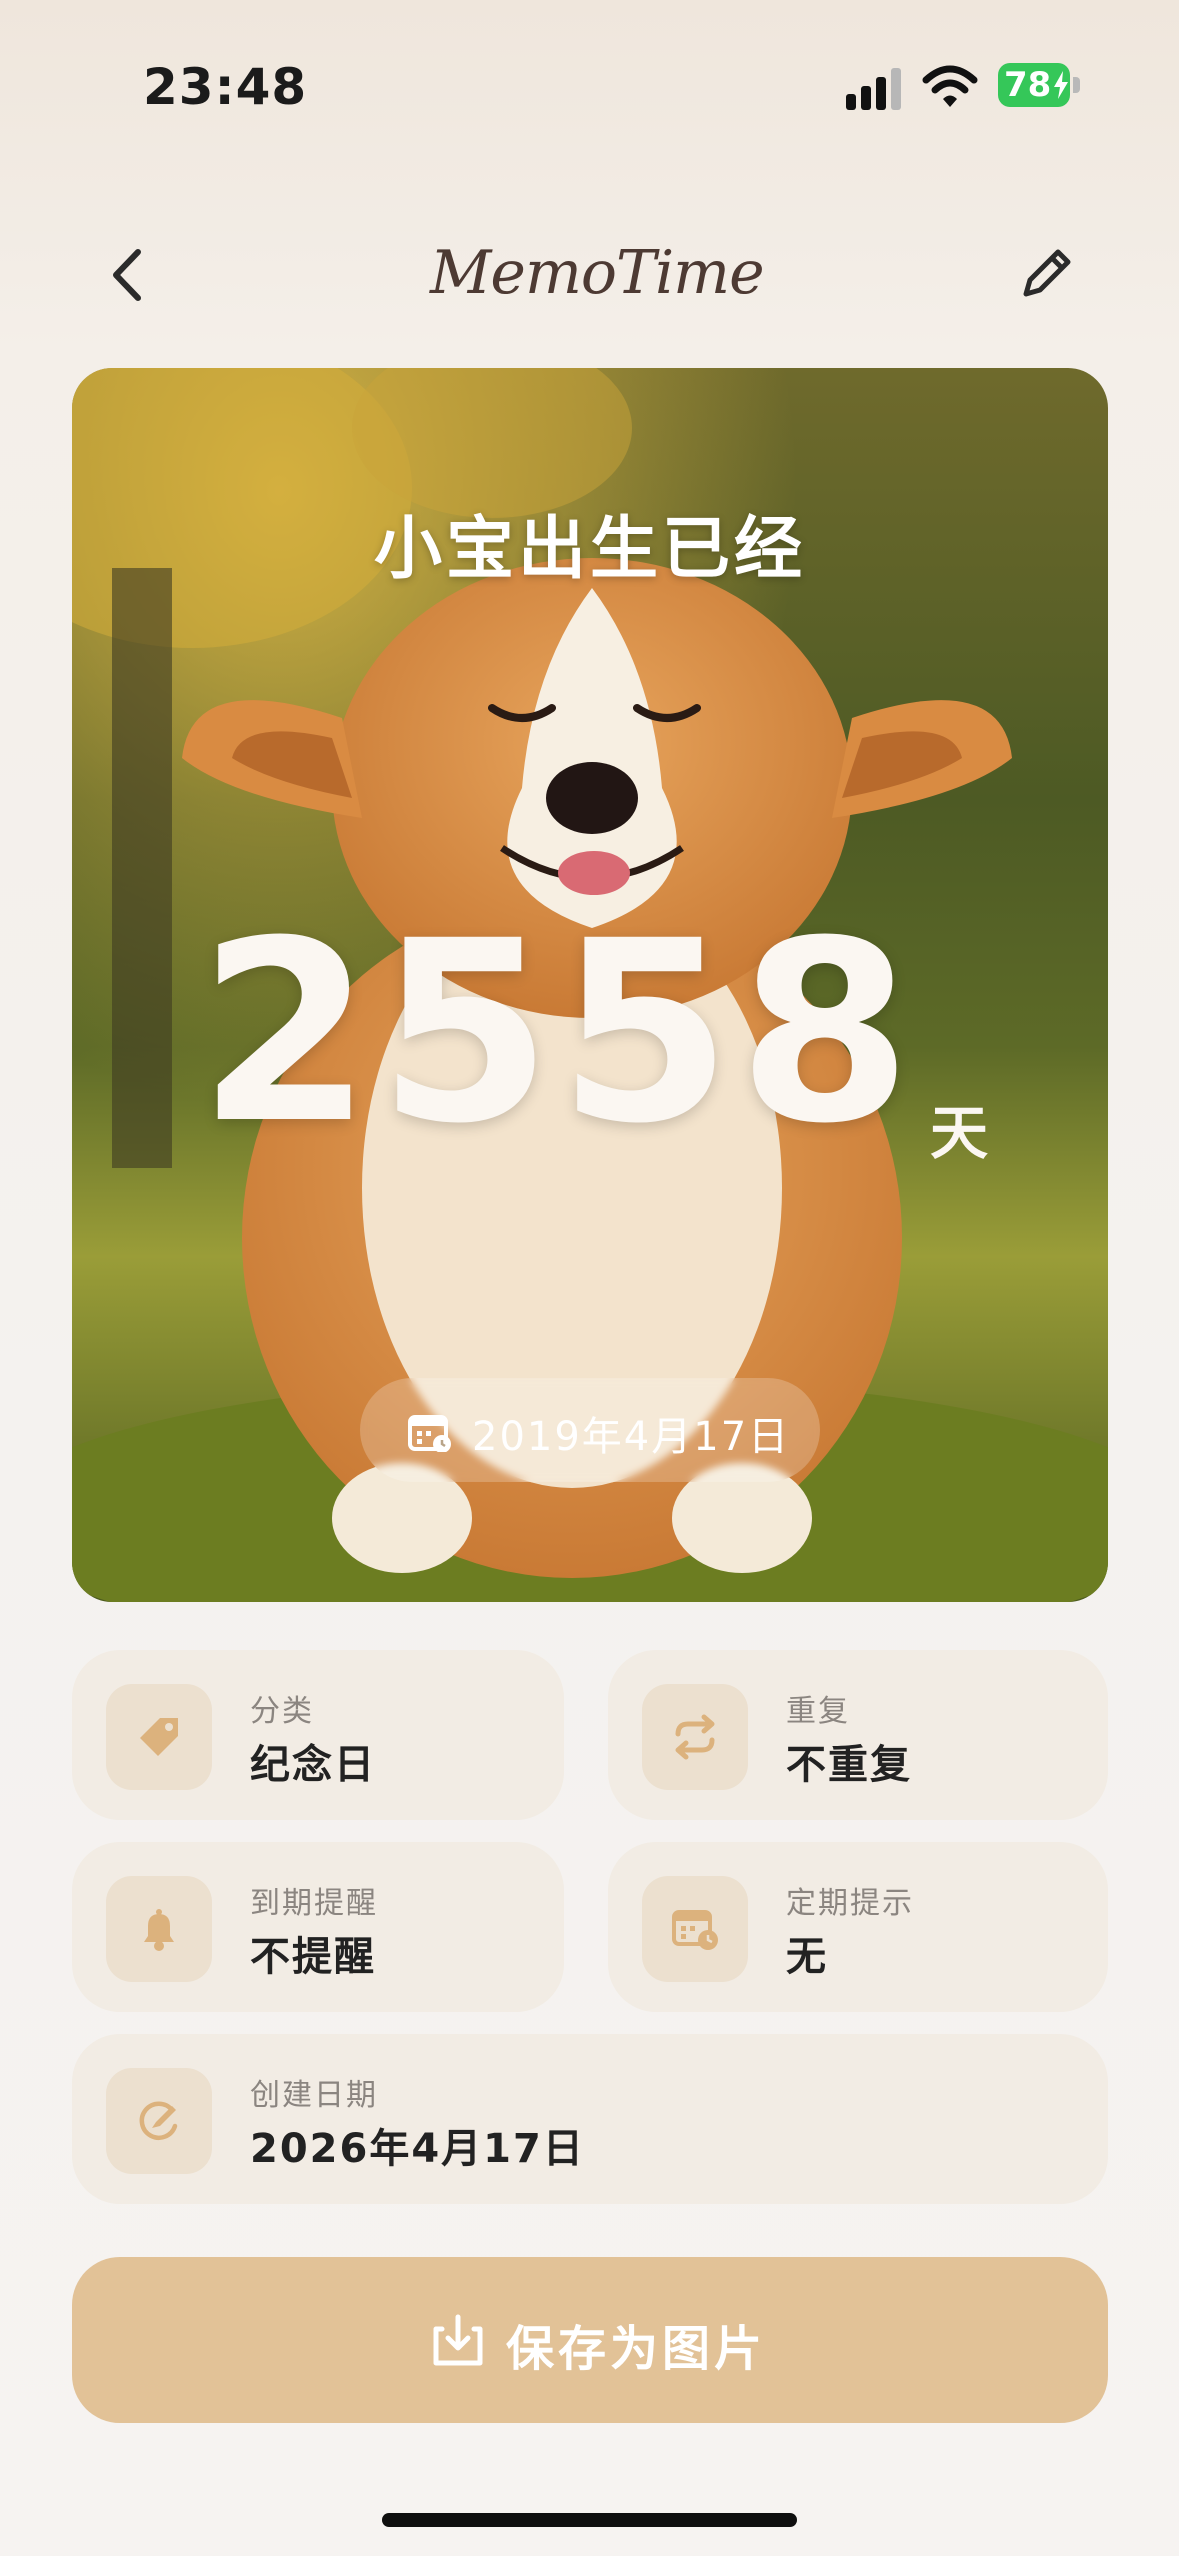  I want to click on bell-icon-box, so click(159, 1929).